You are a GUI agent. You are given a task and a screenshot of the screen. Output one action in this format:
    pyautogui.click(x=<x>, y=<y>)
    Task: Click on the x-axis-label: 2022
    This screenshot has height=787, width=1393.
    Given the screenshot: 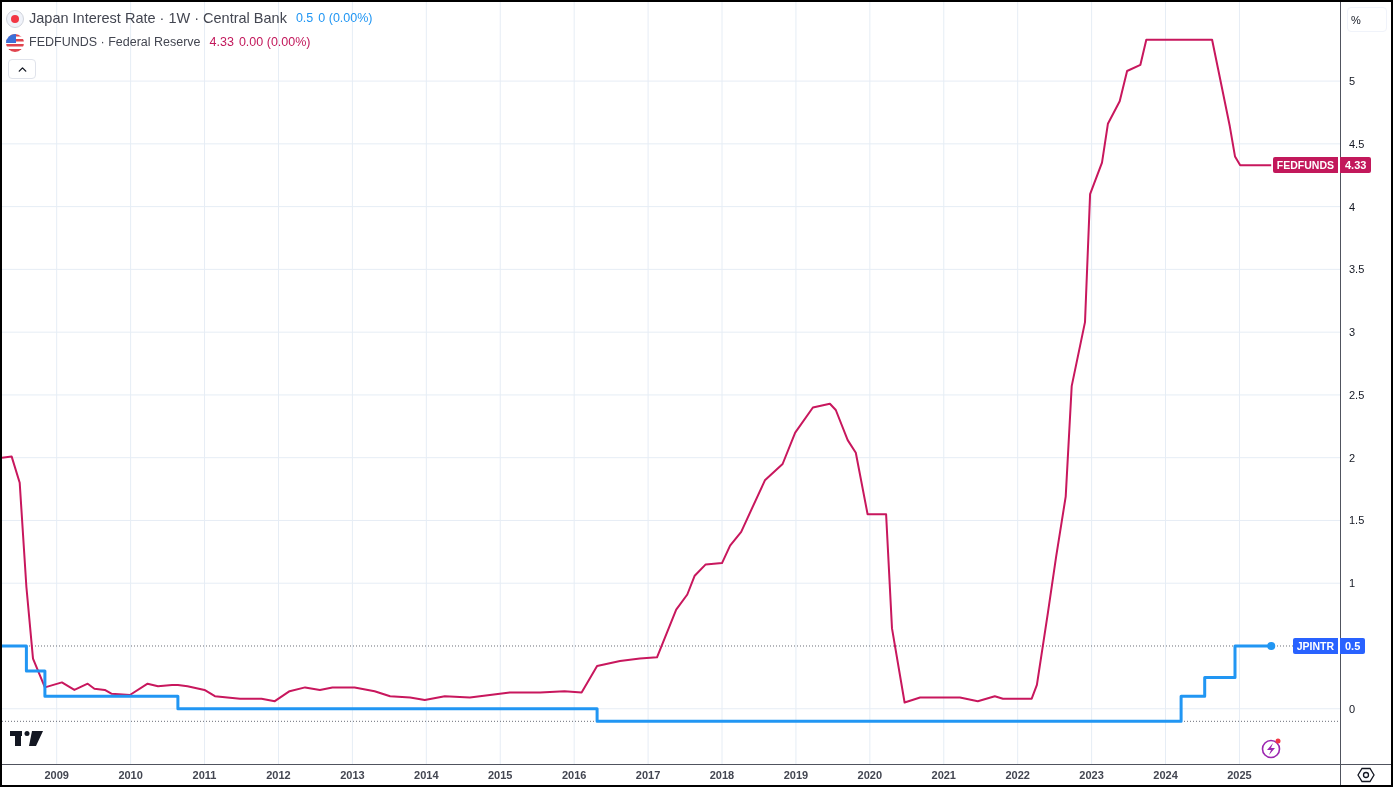 What is the action you would take?
    pyautogui.click(x=1017, y=775)
    